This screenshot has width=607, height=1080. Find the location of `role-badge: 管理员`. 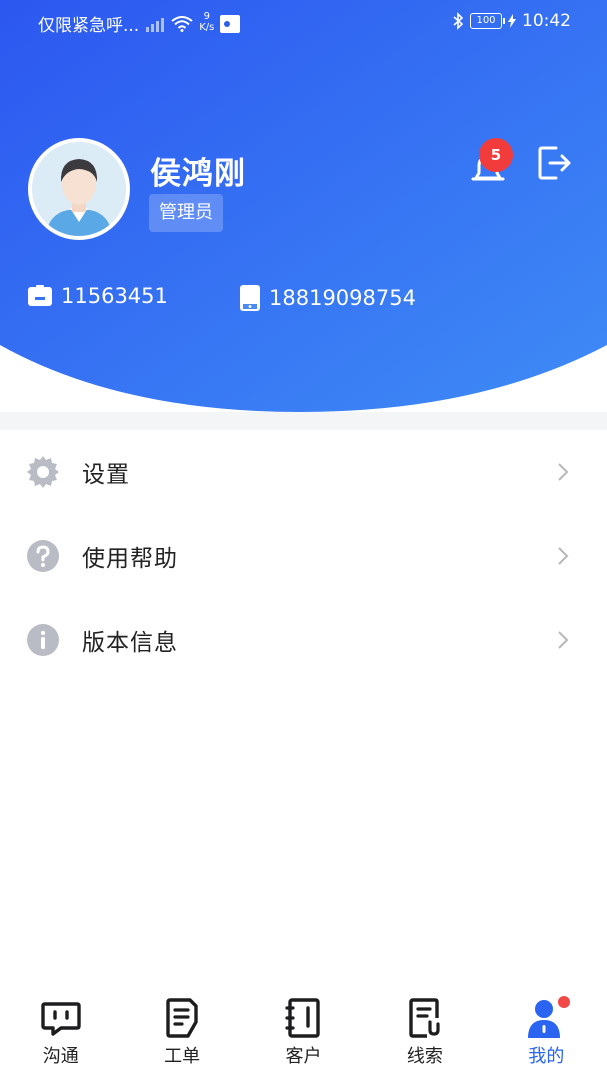

role-badge: 管理员 is located at coordinates (186, 213).